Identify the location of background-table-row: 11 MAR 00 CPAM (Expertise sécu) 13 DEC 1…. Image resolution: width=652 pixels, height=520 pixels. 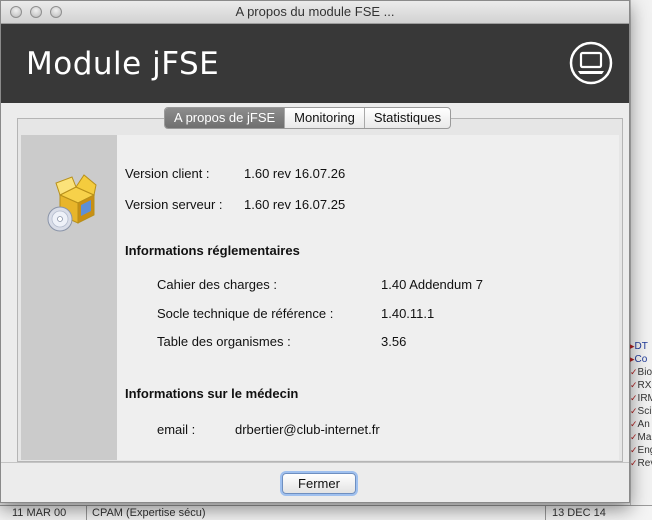
(326, 512).